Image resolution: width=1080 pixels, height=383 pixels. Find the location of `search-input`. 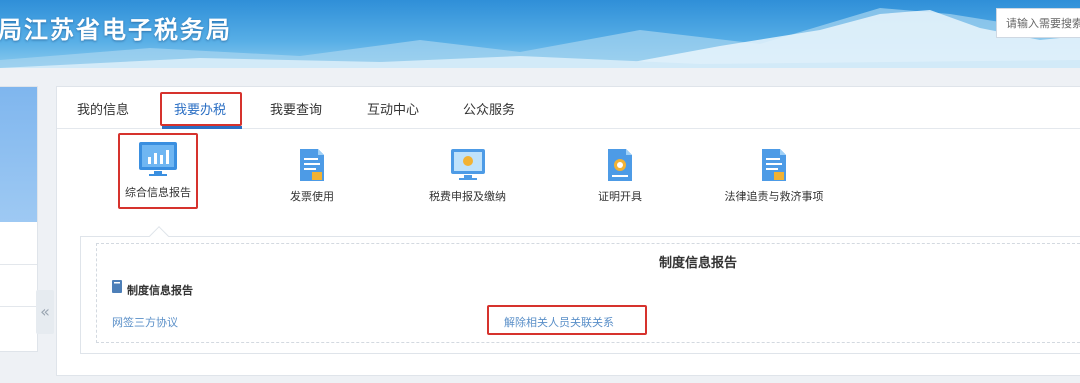

search-input is located at coordinates (1038, 23).